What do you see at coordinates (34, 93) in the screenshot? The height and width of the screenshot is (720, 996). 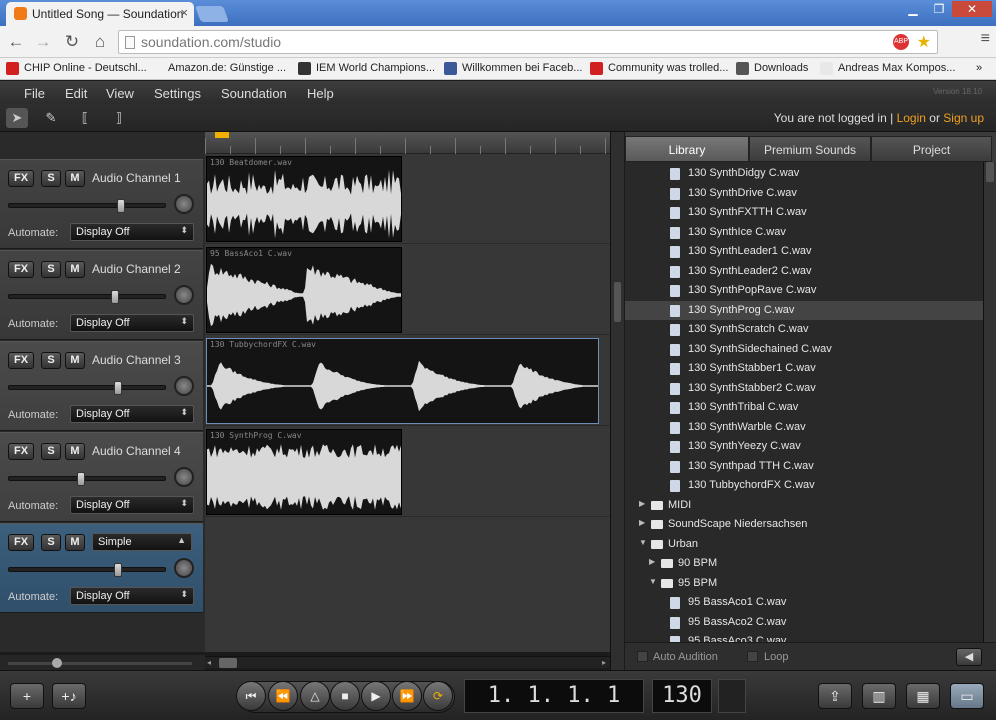 I see `menu-file: File` at bounding box center [34, 93].